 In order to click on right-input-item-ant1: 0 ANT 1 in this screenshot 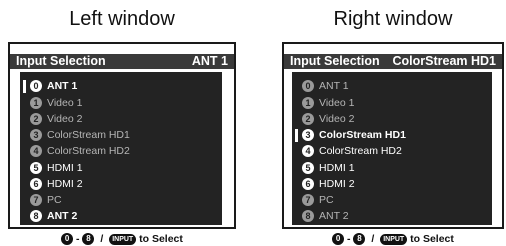, I will do `click(325, 86)`.